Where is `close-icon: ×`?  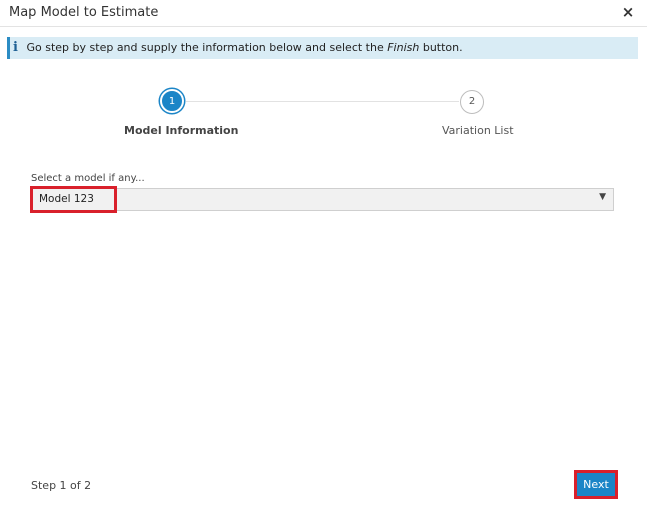 close-icon: × is located at coordinates (628, 12).